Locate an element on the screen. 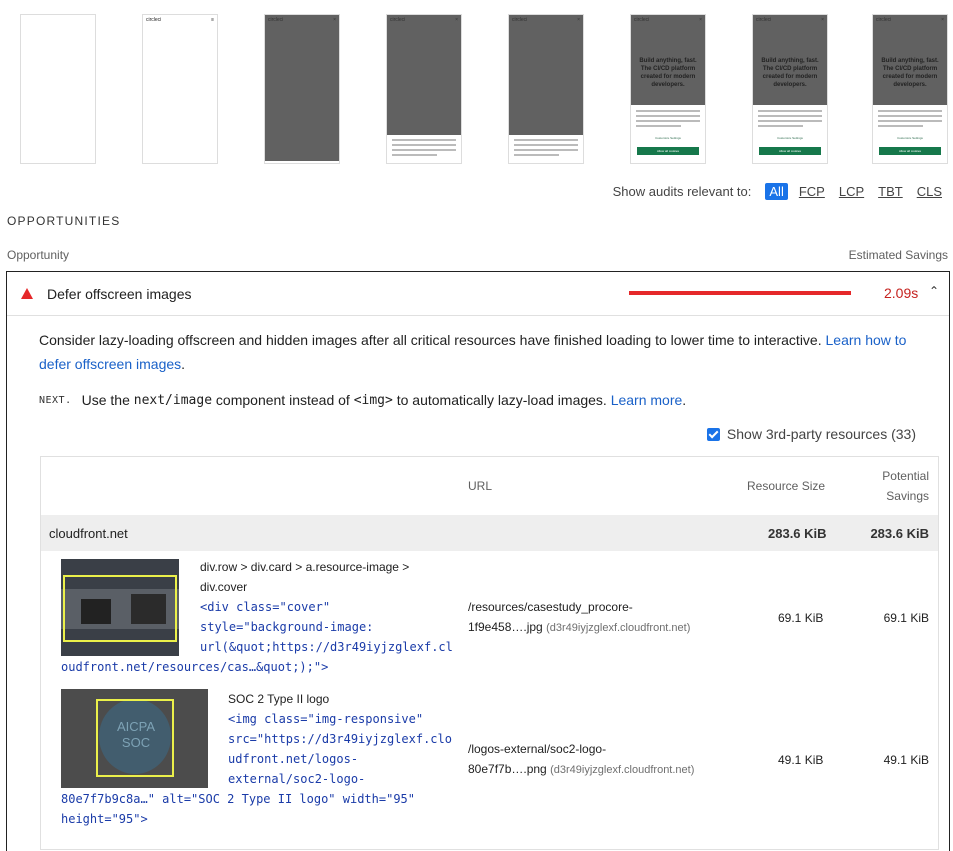 This screenshot has width=953, height=851. chevron-up-icon: ⌃ is located at coordinates (934, 291).